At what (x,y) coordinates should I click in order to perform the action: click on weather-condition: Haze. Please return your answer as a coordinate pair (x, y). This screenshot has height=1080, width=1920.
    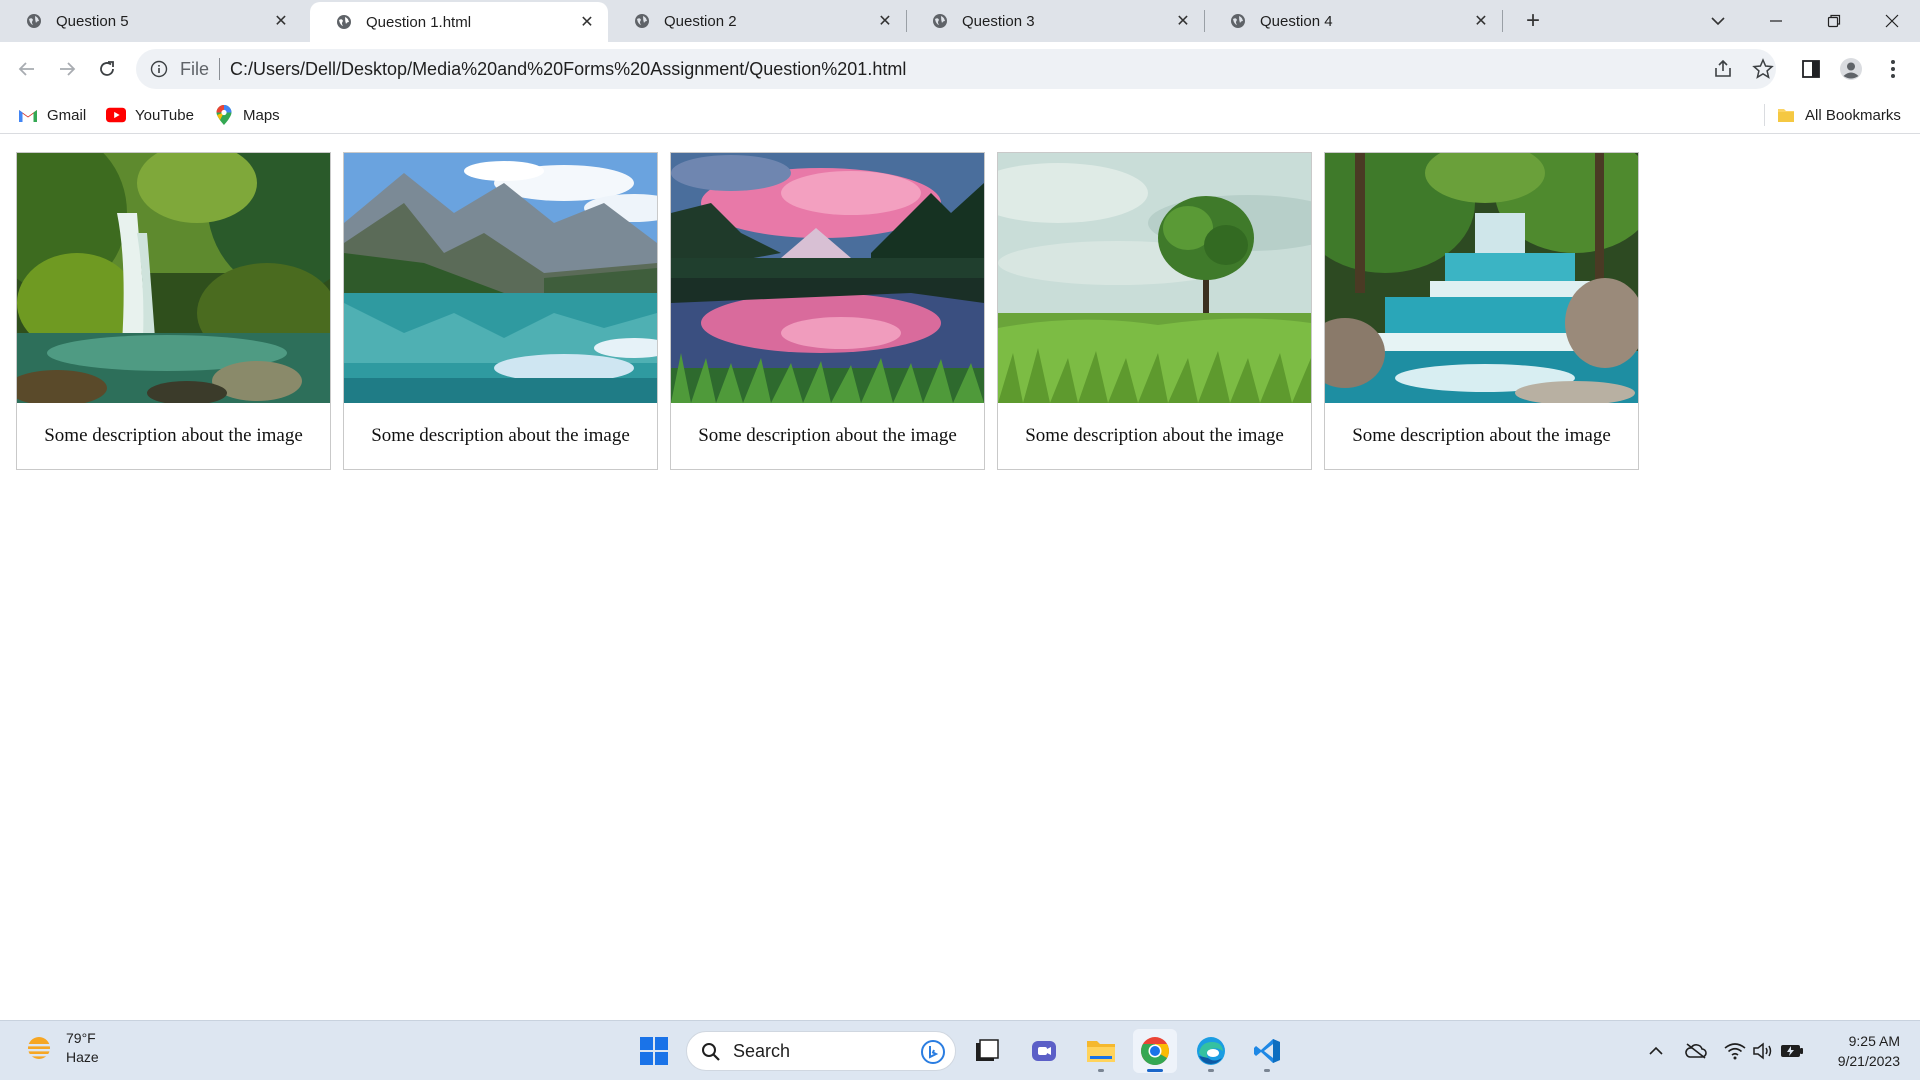
    Looking at the image, I should click on (82, 1057).